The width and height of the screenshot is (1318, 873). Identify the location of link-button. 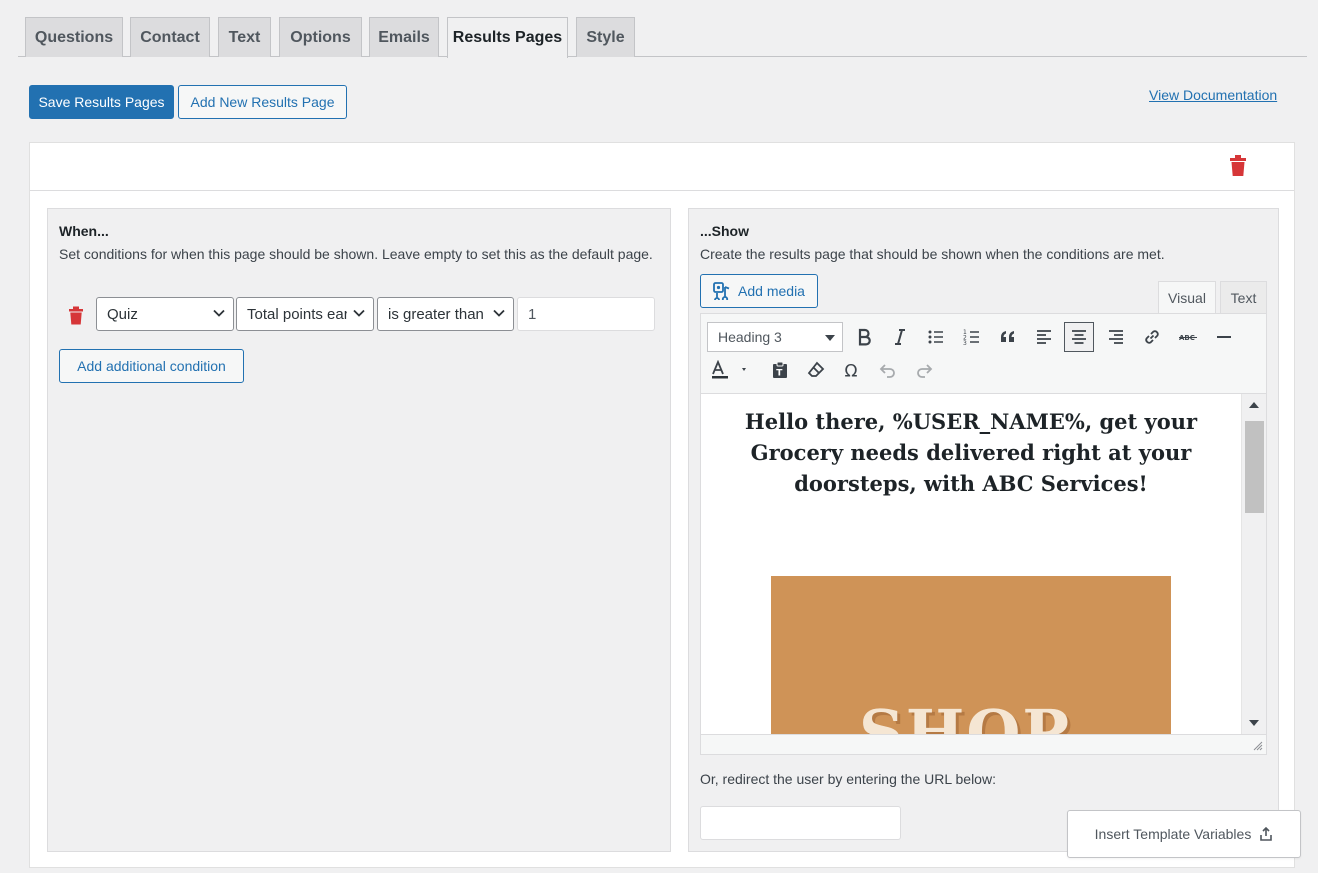
(1152, 337).